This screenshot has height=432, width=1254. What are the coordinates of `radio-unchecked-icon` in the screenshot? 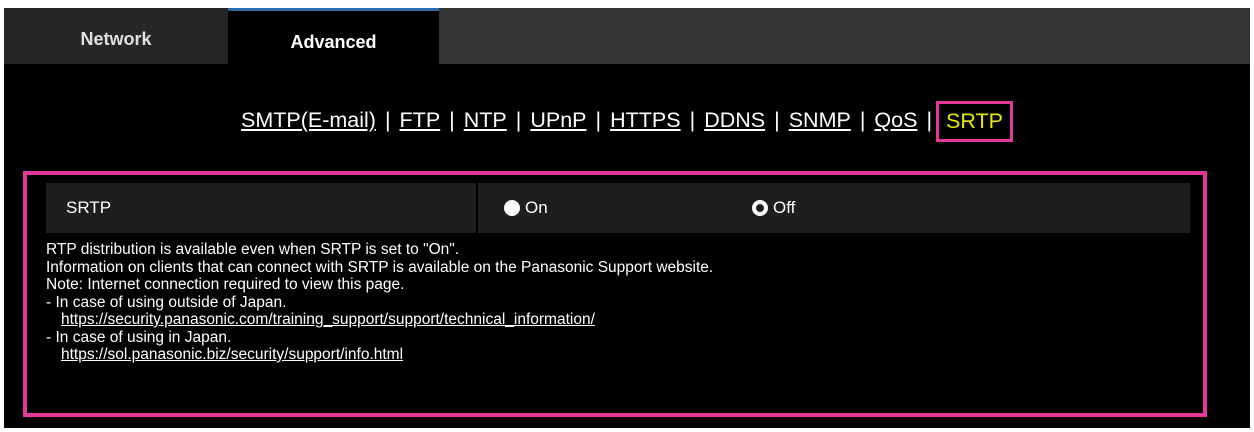 It's located at (512, 208).